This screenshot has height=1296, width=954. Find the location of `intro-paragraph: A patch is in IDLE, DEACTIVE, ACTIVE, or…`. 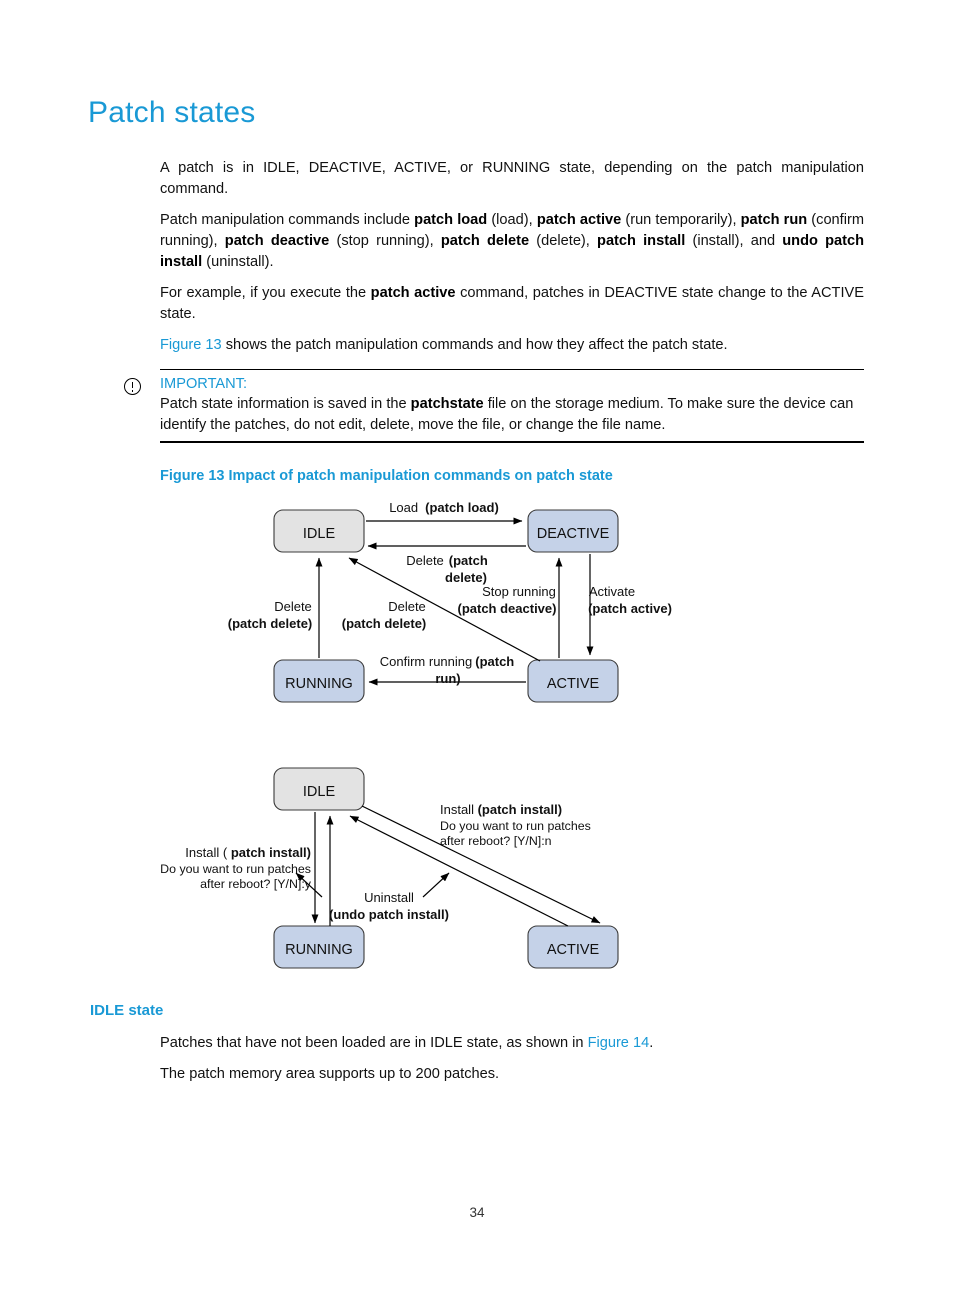

intro-paragraph: A patch is in IDLE, DEACTIVE, ACTIVE, or… is located at coordinates (512, 179).